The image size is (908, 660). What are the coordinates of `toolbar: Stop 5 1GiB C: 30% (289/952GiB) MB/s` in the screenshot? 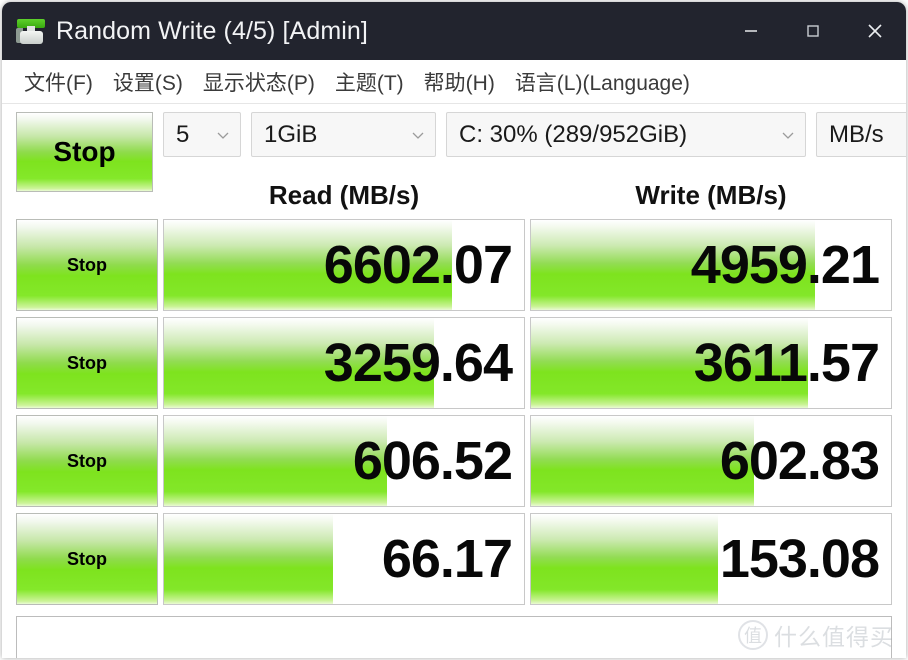 It's located at (461, 152).